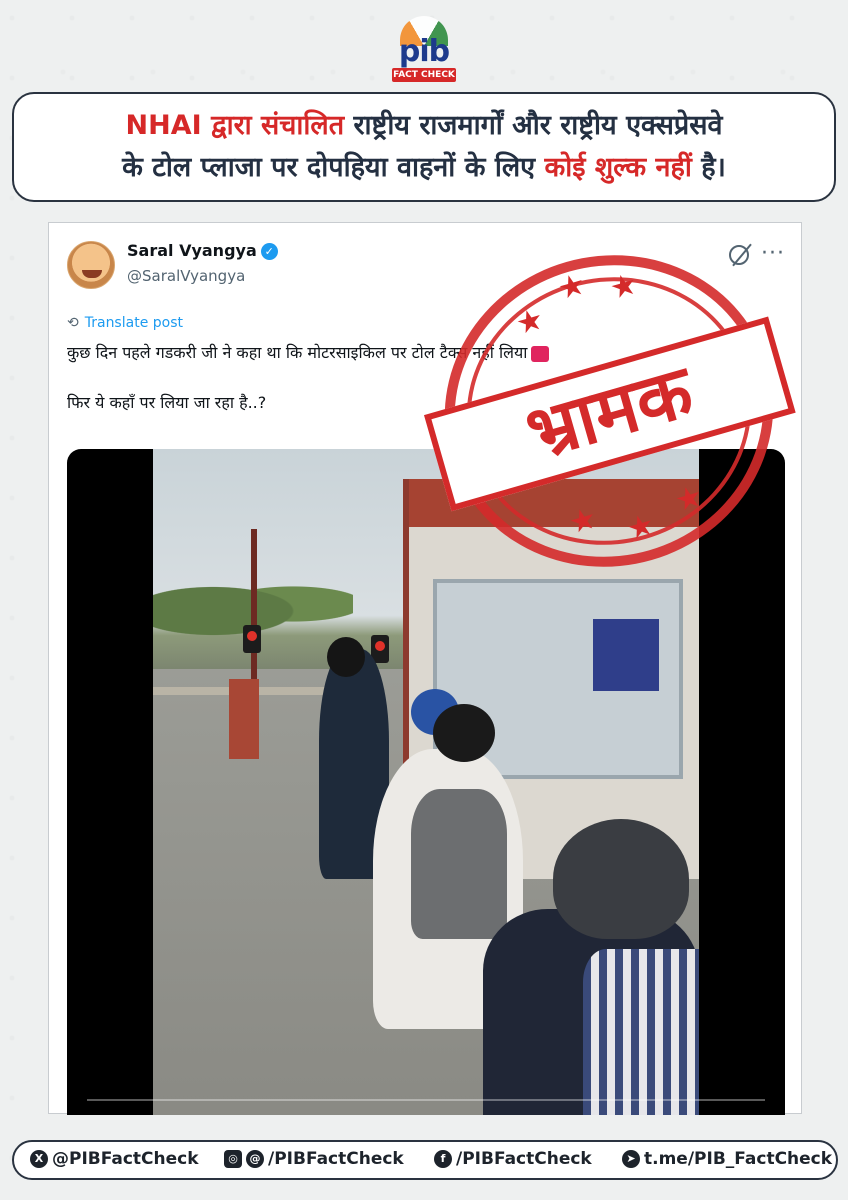  I want to click on x-handle: X @PIBFactCheck, so click(114, 1159).